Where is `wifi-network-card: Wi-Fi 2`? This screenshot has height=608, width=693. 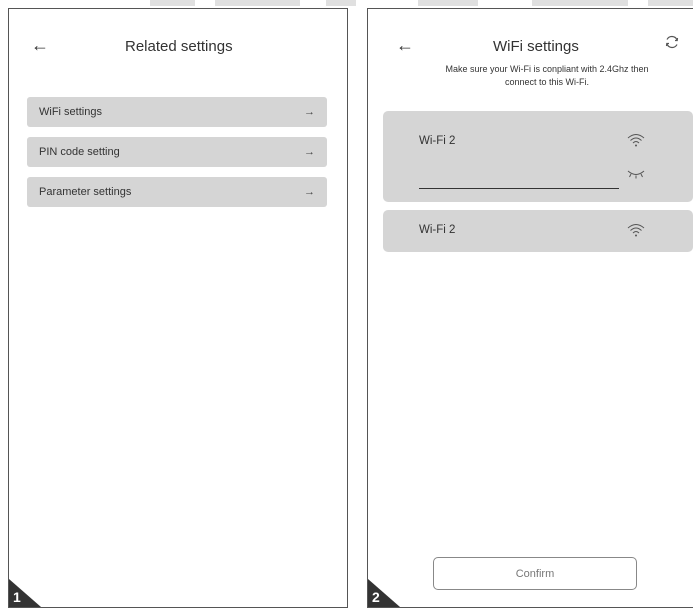
wifi-network-card: Wi-Fi 2 is located at coordinates (538, 231).